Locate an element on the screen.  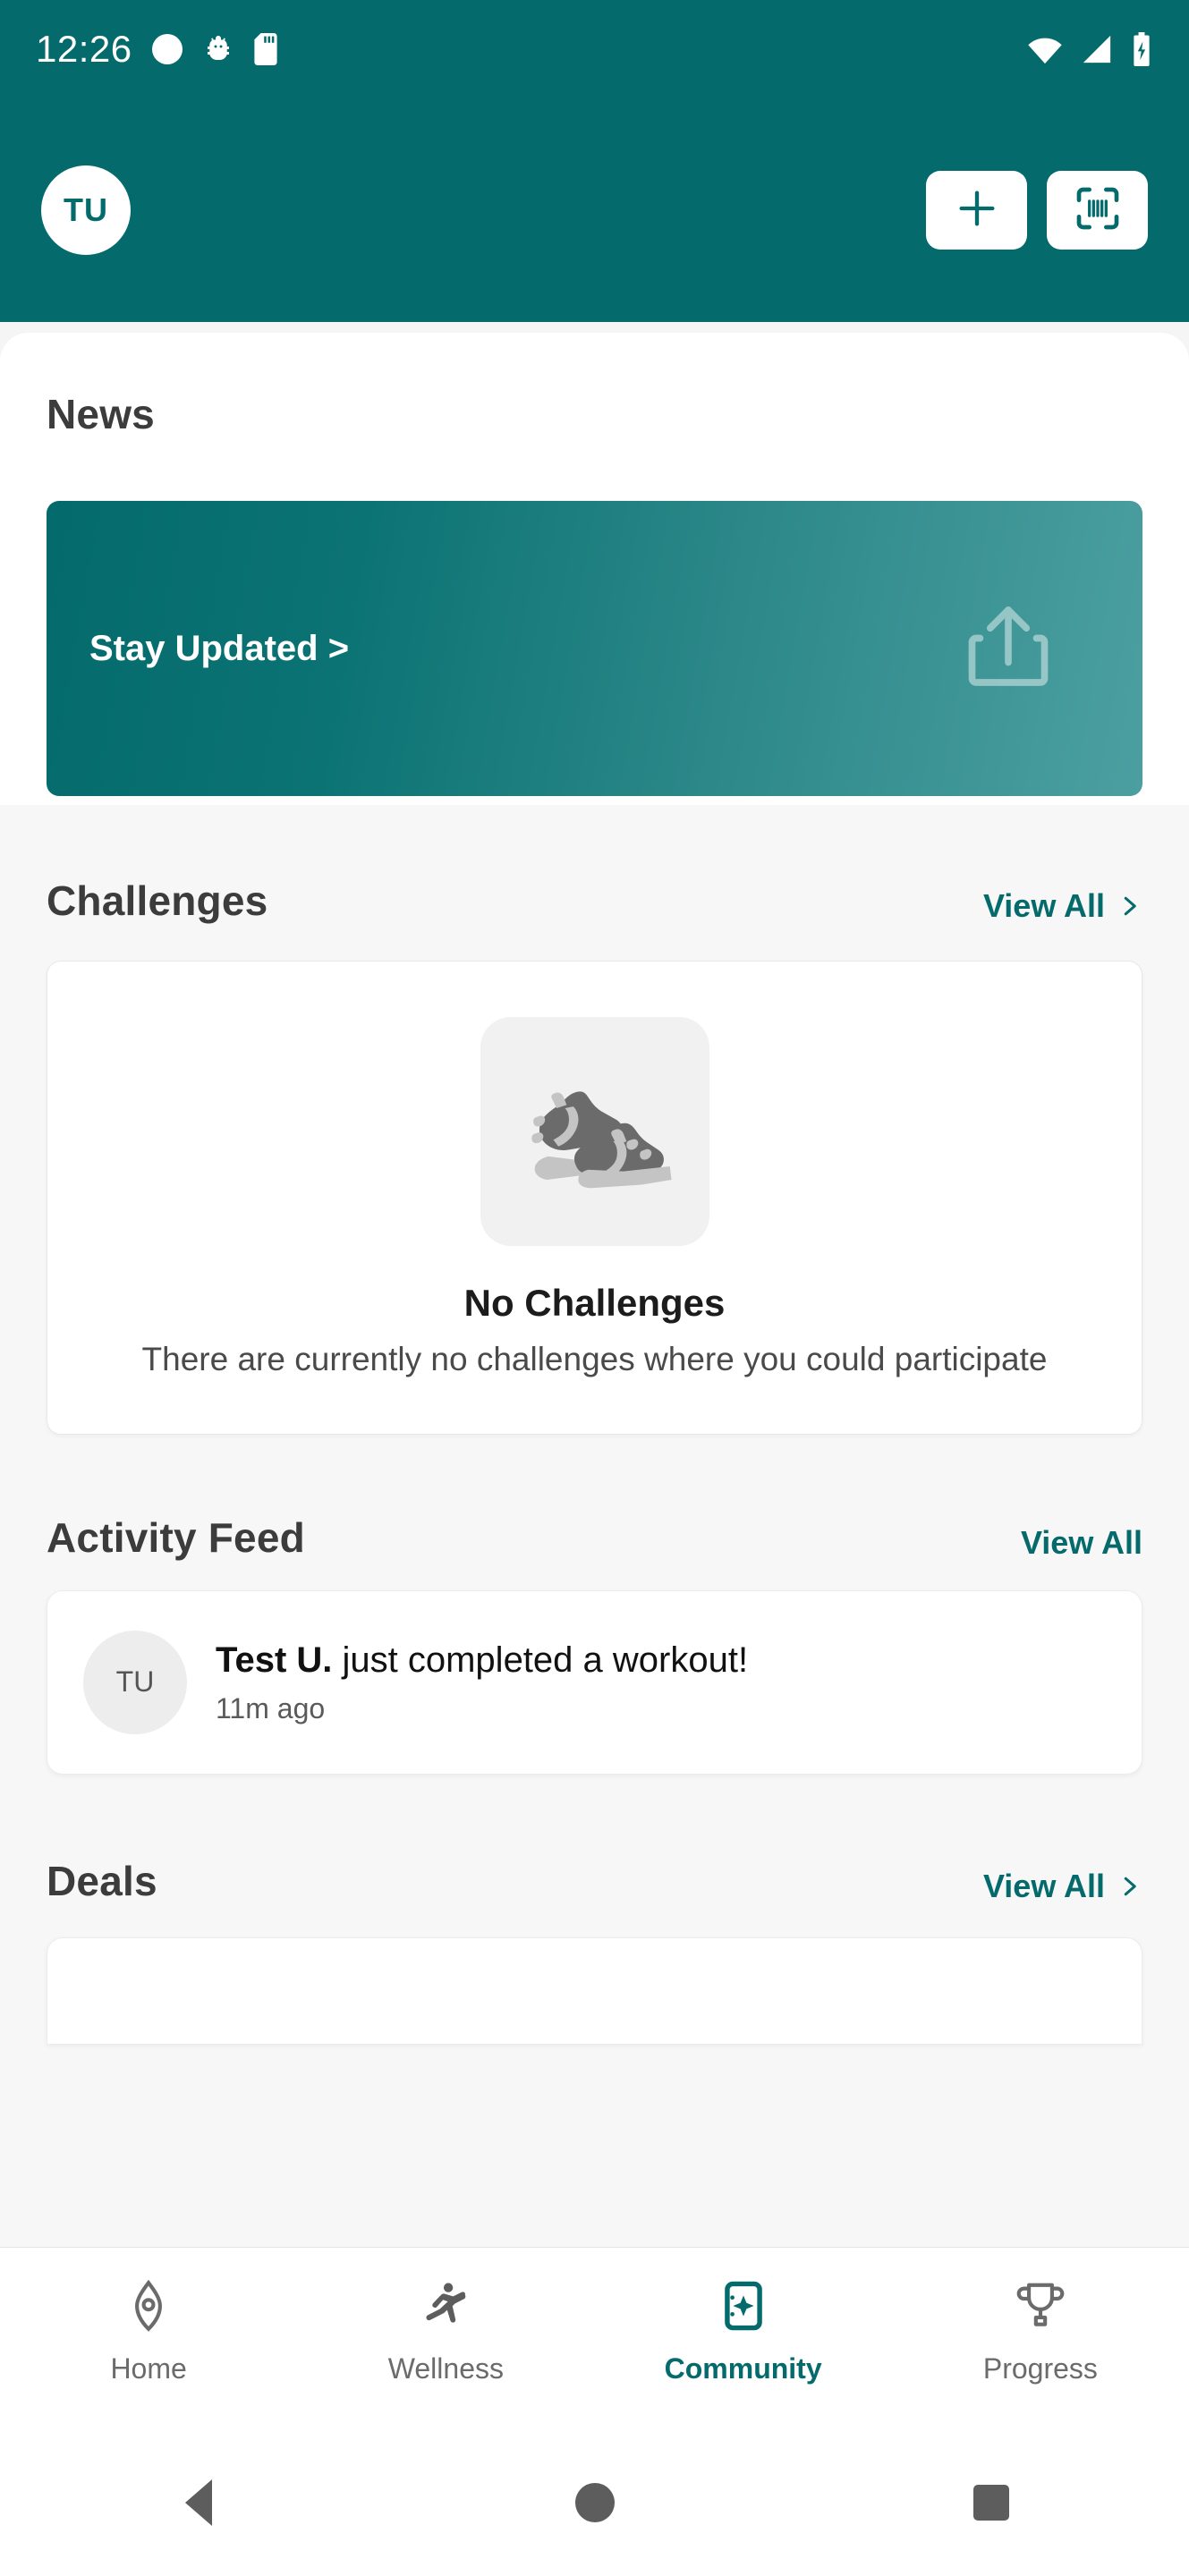
plus-icon is located at coordinates (977, 210).